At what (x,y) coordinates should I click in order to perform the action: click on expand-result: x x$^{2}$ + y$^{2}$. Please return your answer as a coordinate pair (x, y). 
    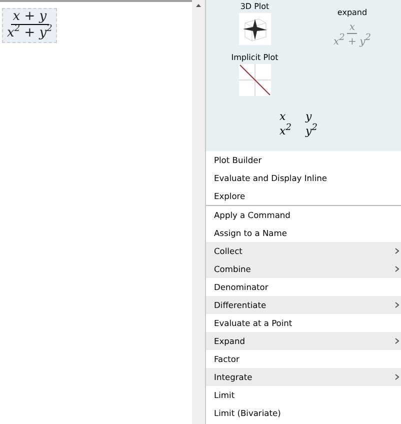
    Looking at the image, I should click on (352, 35).